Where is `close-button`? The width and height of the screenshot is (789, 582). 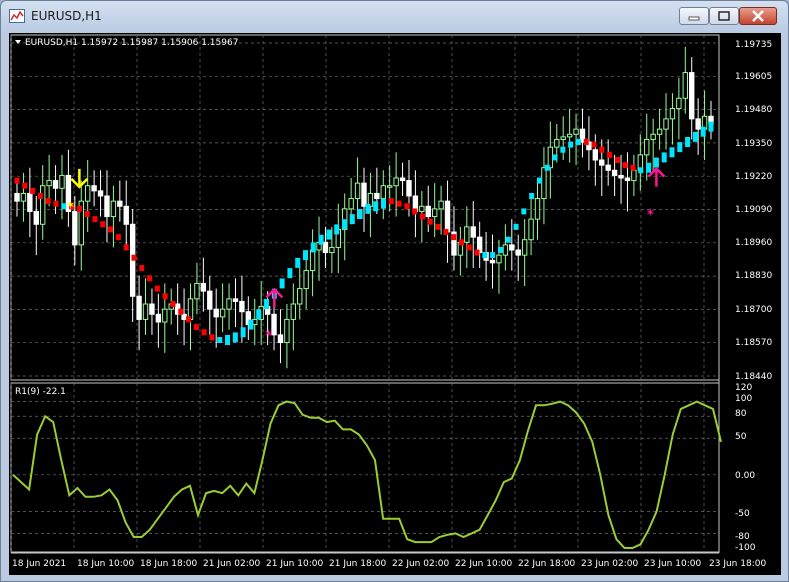
close-button is located at coordinates (758, 16).